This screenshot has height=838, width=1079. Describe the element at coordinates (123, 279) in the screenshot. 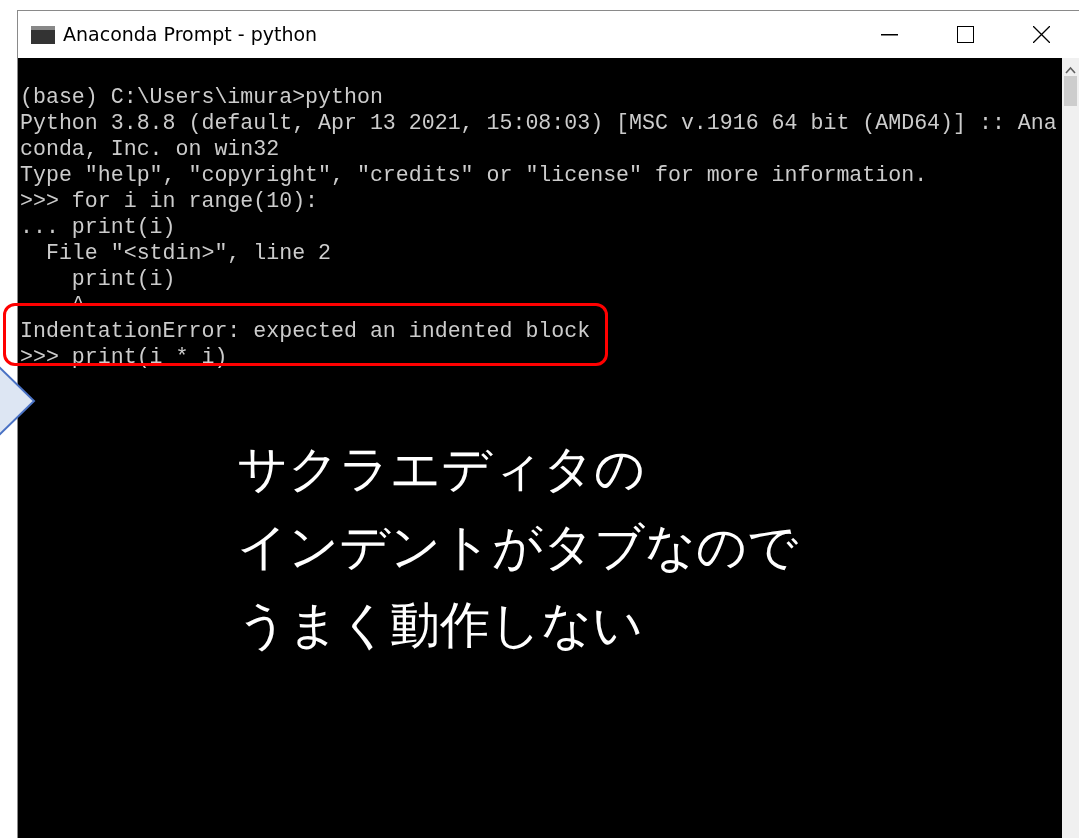

I see `terminal-line: print(i)` at that location.